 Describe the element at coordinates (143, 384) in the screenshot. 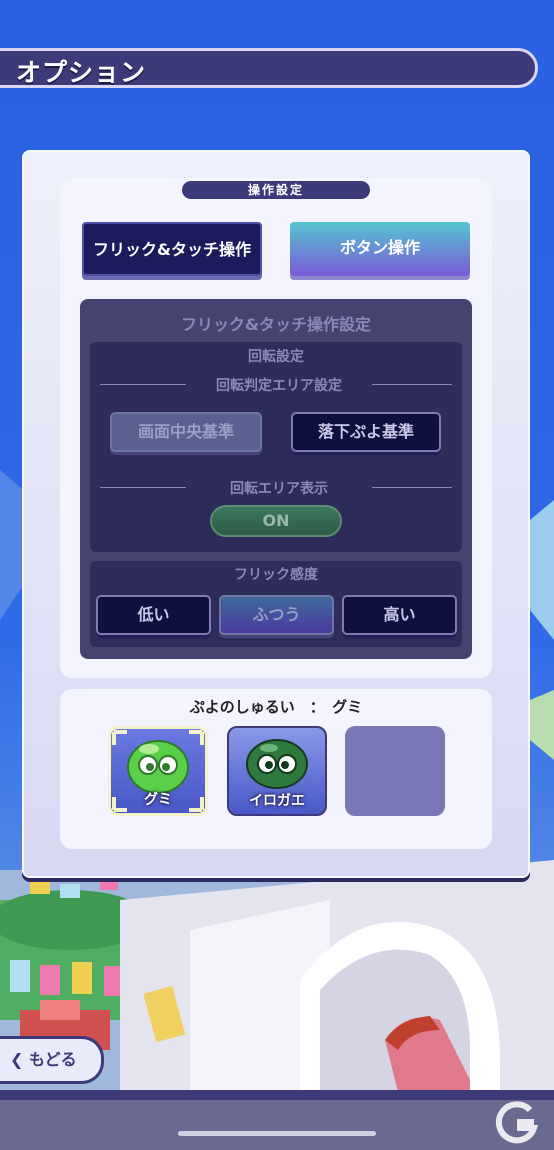

I see `divider-left` at that location.